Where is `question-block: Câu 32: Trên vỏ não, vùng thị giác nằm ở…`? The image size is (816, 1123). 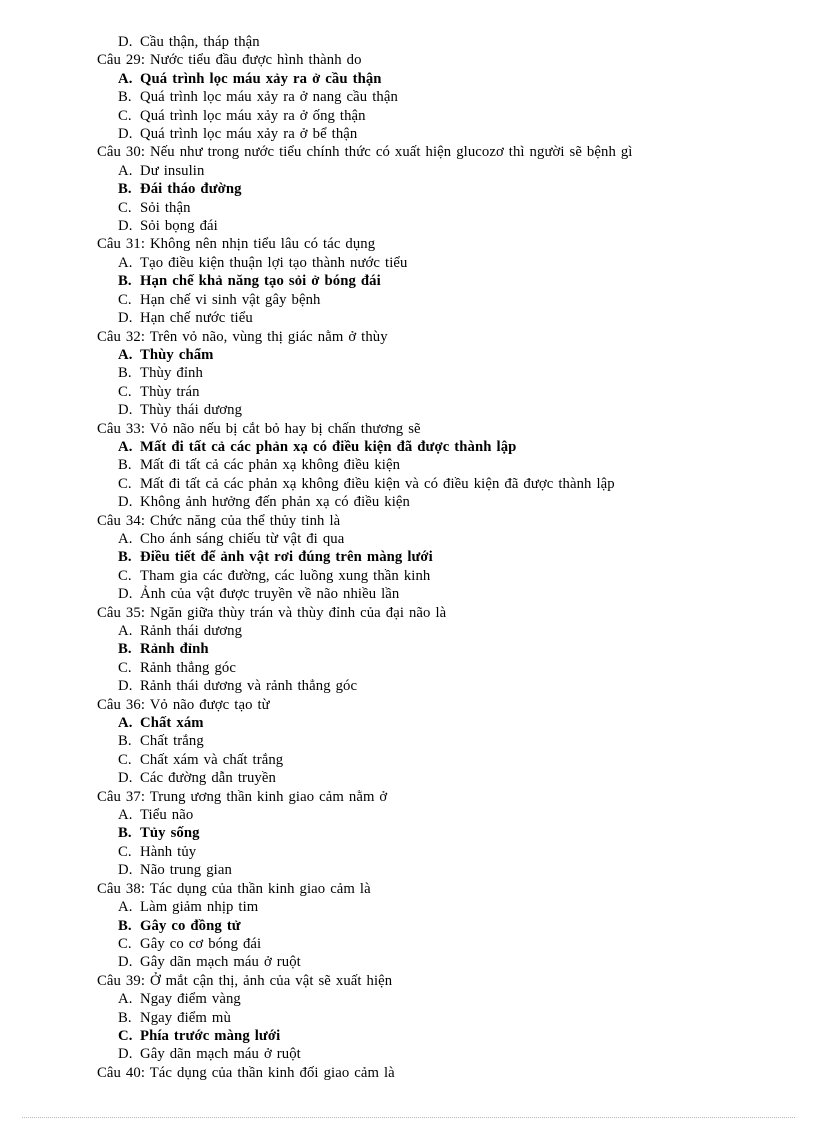
question-block: Câu 32: Trên vỏ não, vùng thị giác nằm ở… is located at coordinates (407, 374).